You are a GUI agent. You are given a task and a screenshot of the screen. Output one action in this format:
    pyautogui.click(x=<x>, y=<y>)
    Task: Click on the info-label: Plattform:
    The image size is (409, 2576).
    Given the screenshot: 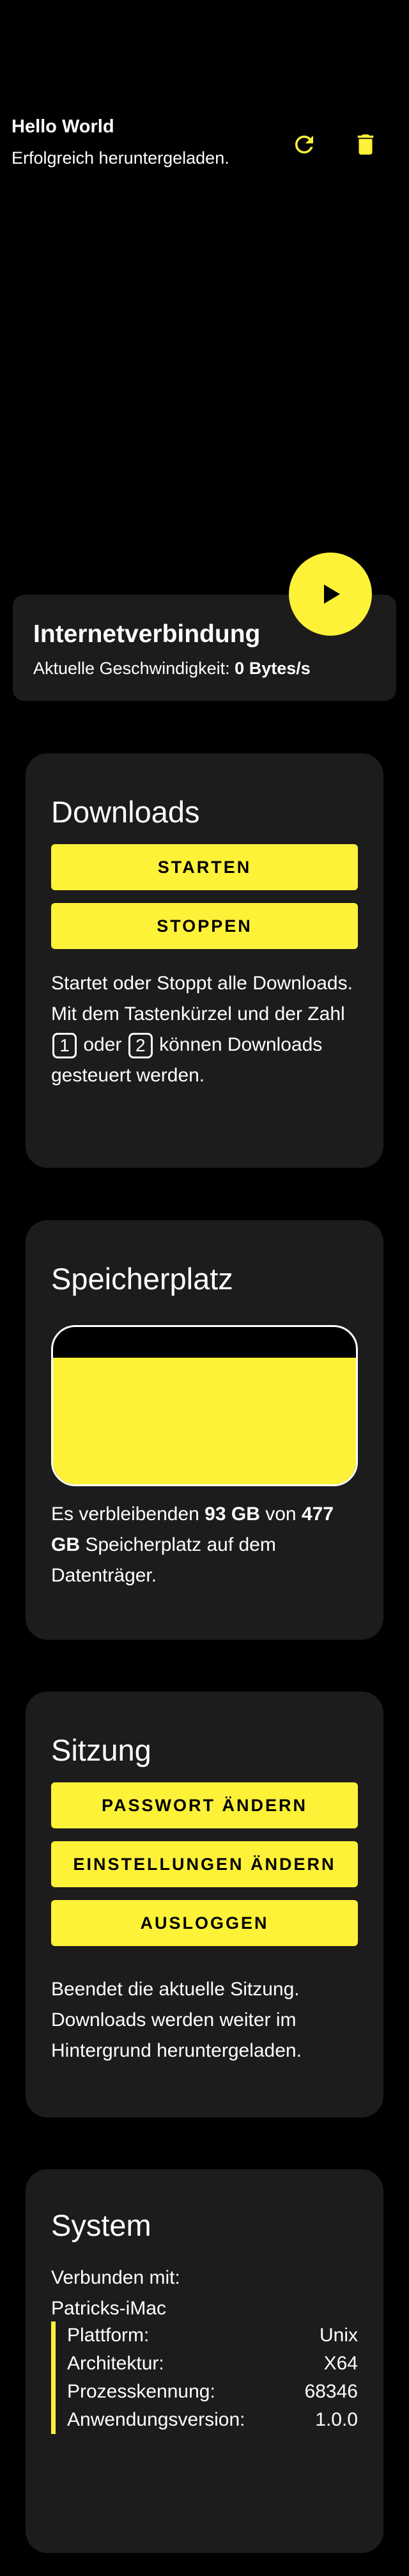 What is the action you would take?
    pyautogui.click(x=109, y=2335)
    